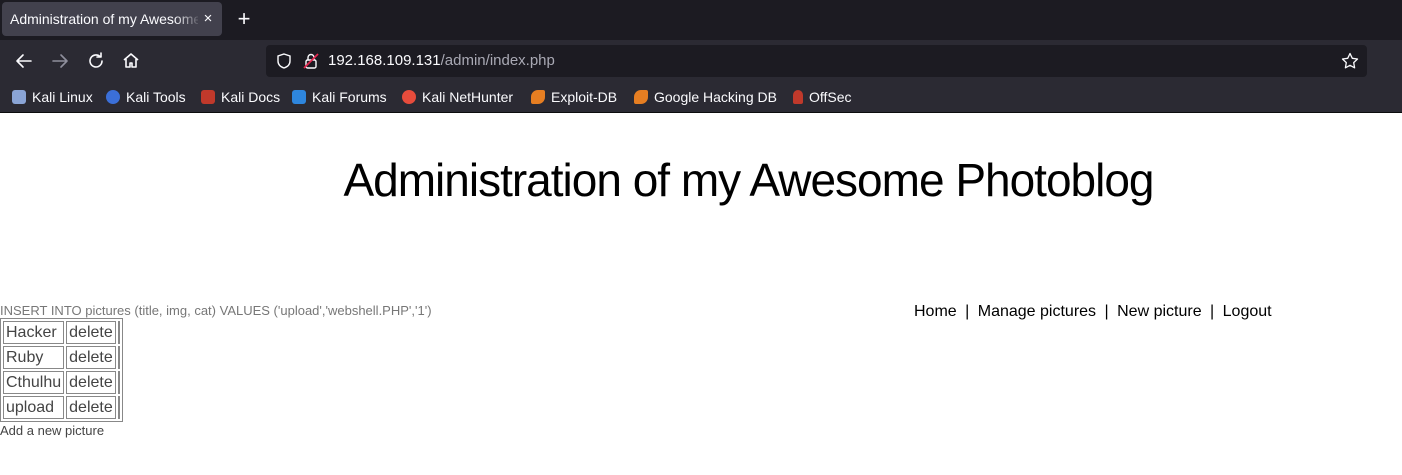  I want to click on bookmark-label: Kali Linux, so click(62, 97).